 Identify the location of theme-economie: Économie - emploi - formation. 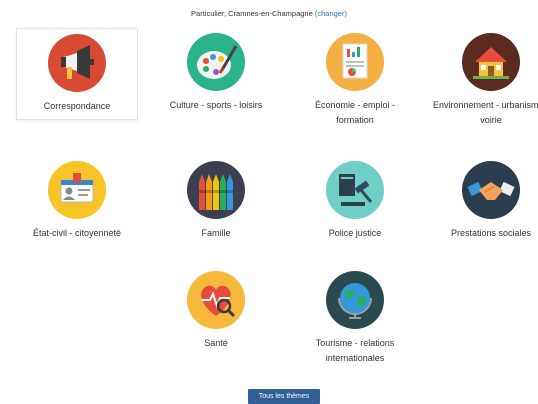
(355, 80).